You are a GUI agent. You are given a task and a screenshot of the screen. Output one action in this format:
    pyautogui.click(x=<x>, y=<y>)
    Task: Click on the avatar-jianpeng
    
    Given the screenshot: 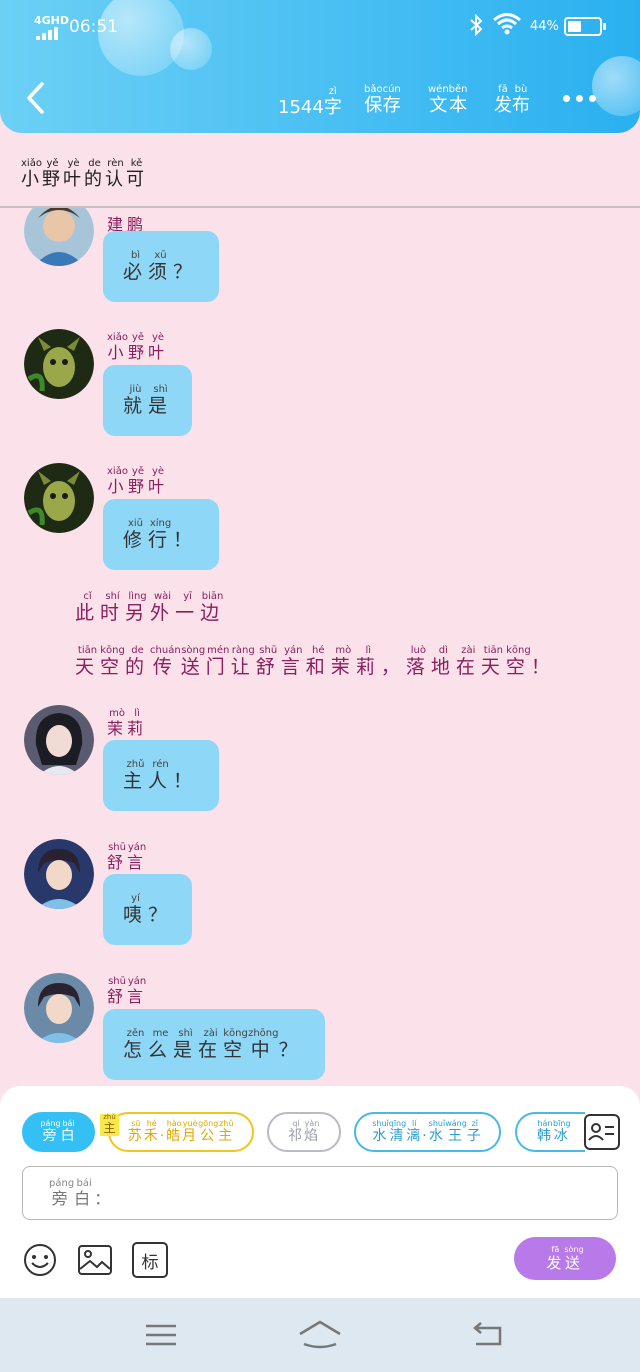 What is the action you would take?
    pyautogui.click(x=59, y=237)
    